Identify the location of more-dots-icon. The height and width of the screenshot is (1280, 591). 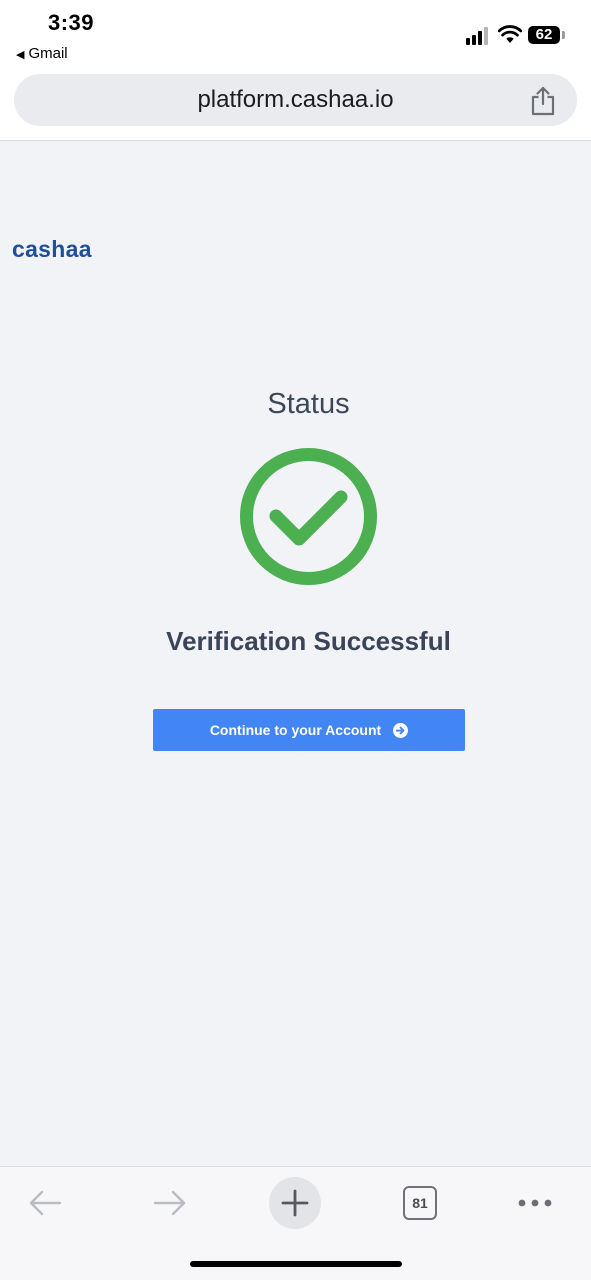
(535, 1203).